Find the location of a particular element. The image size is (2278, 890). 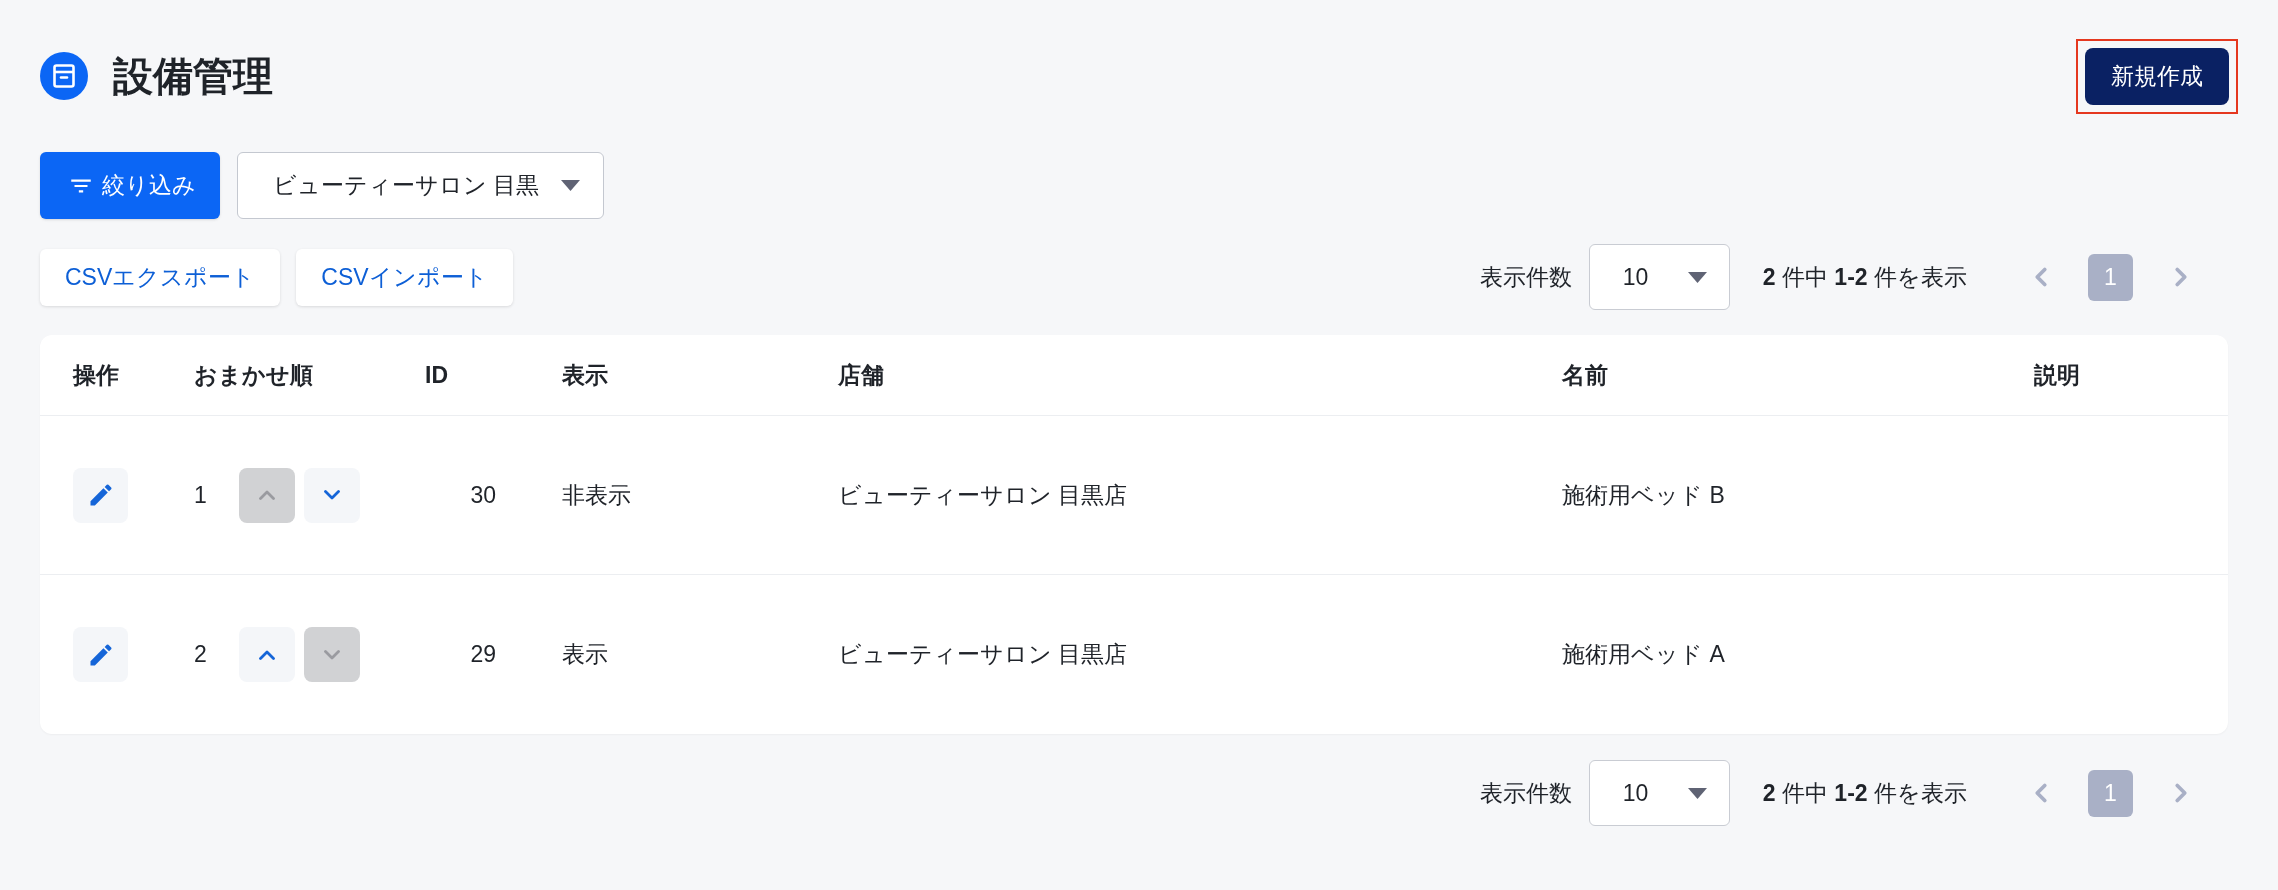

move-down-button is located at coordinates (332, 495).